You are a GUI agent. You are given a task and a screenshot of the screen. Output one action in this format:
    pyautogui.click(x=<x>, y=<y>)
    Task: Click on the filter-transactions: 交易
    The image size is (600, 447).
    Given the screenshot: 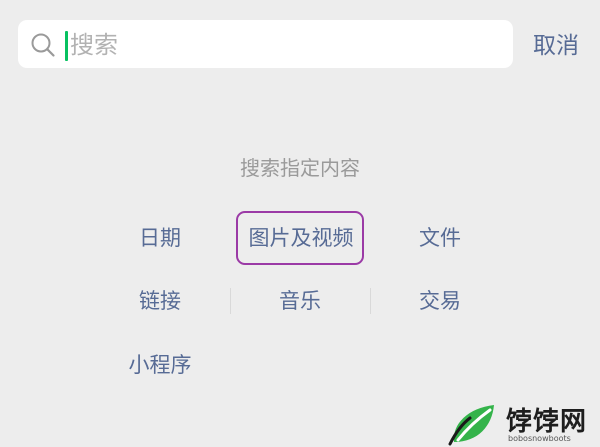 What is the action you would take?
    pyautogui.click(x=440, y=301)
    